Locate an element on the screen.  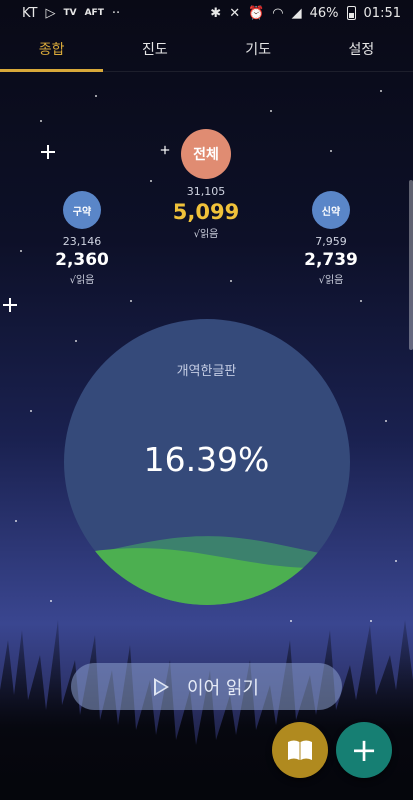
new-testament-badge: 신약 is located at coordinates (331, 210).